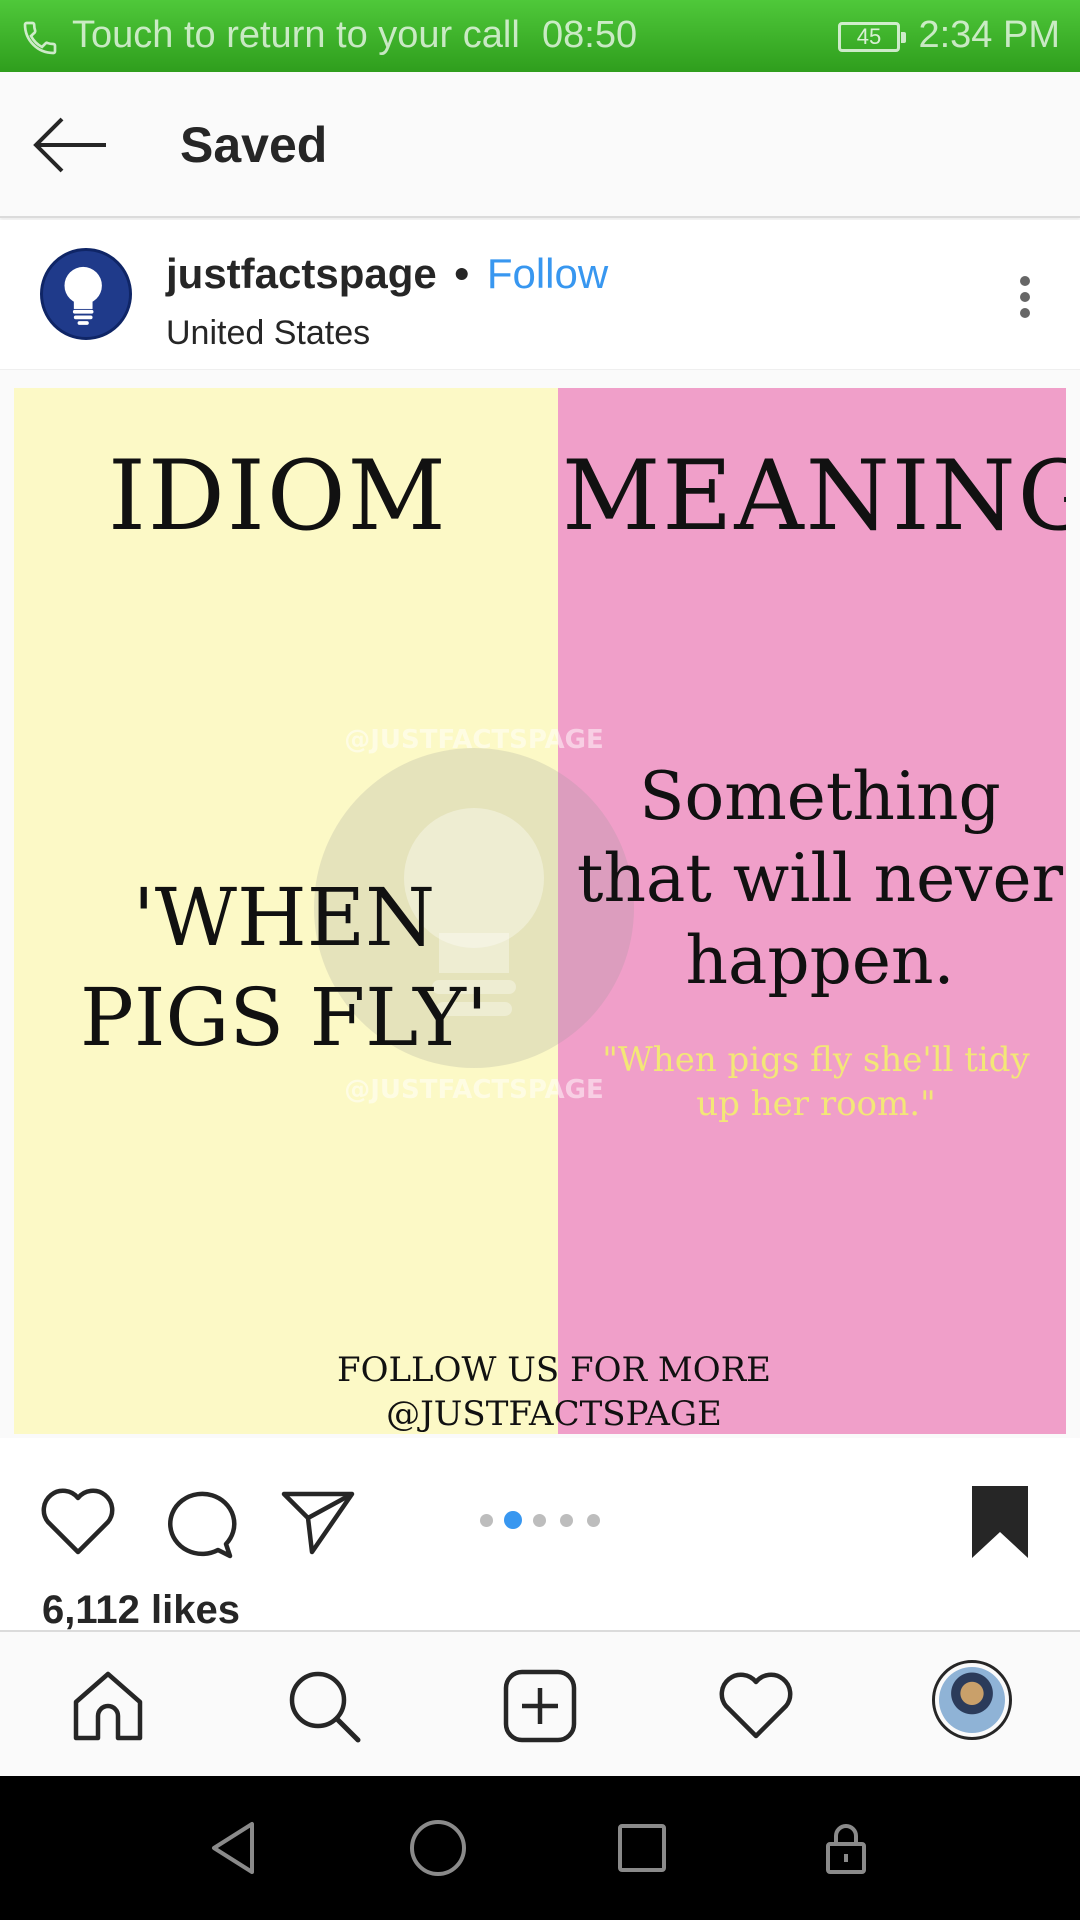  I want to click on meaning-heading: MEANING, so click(814, 496).